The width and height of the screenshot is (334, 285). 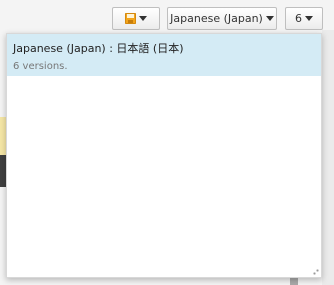 I want to click on background-right-area, so click(x=328, y=157).